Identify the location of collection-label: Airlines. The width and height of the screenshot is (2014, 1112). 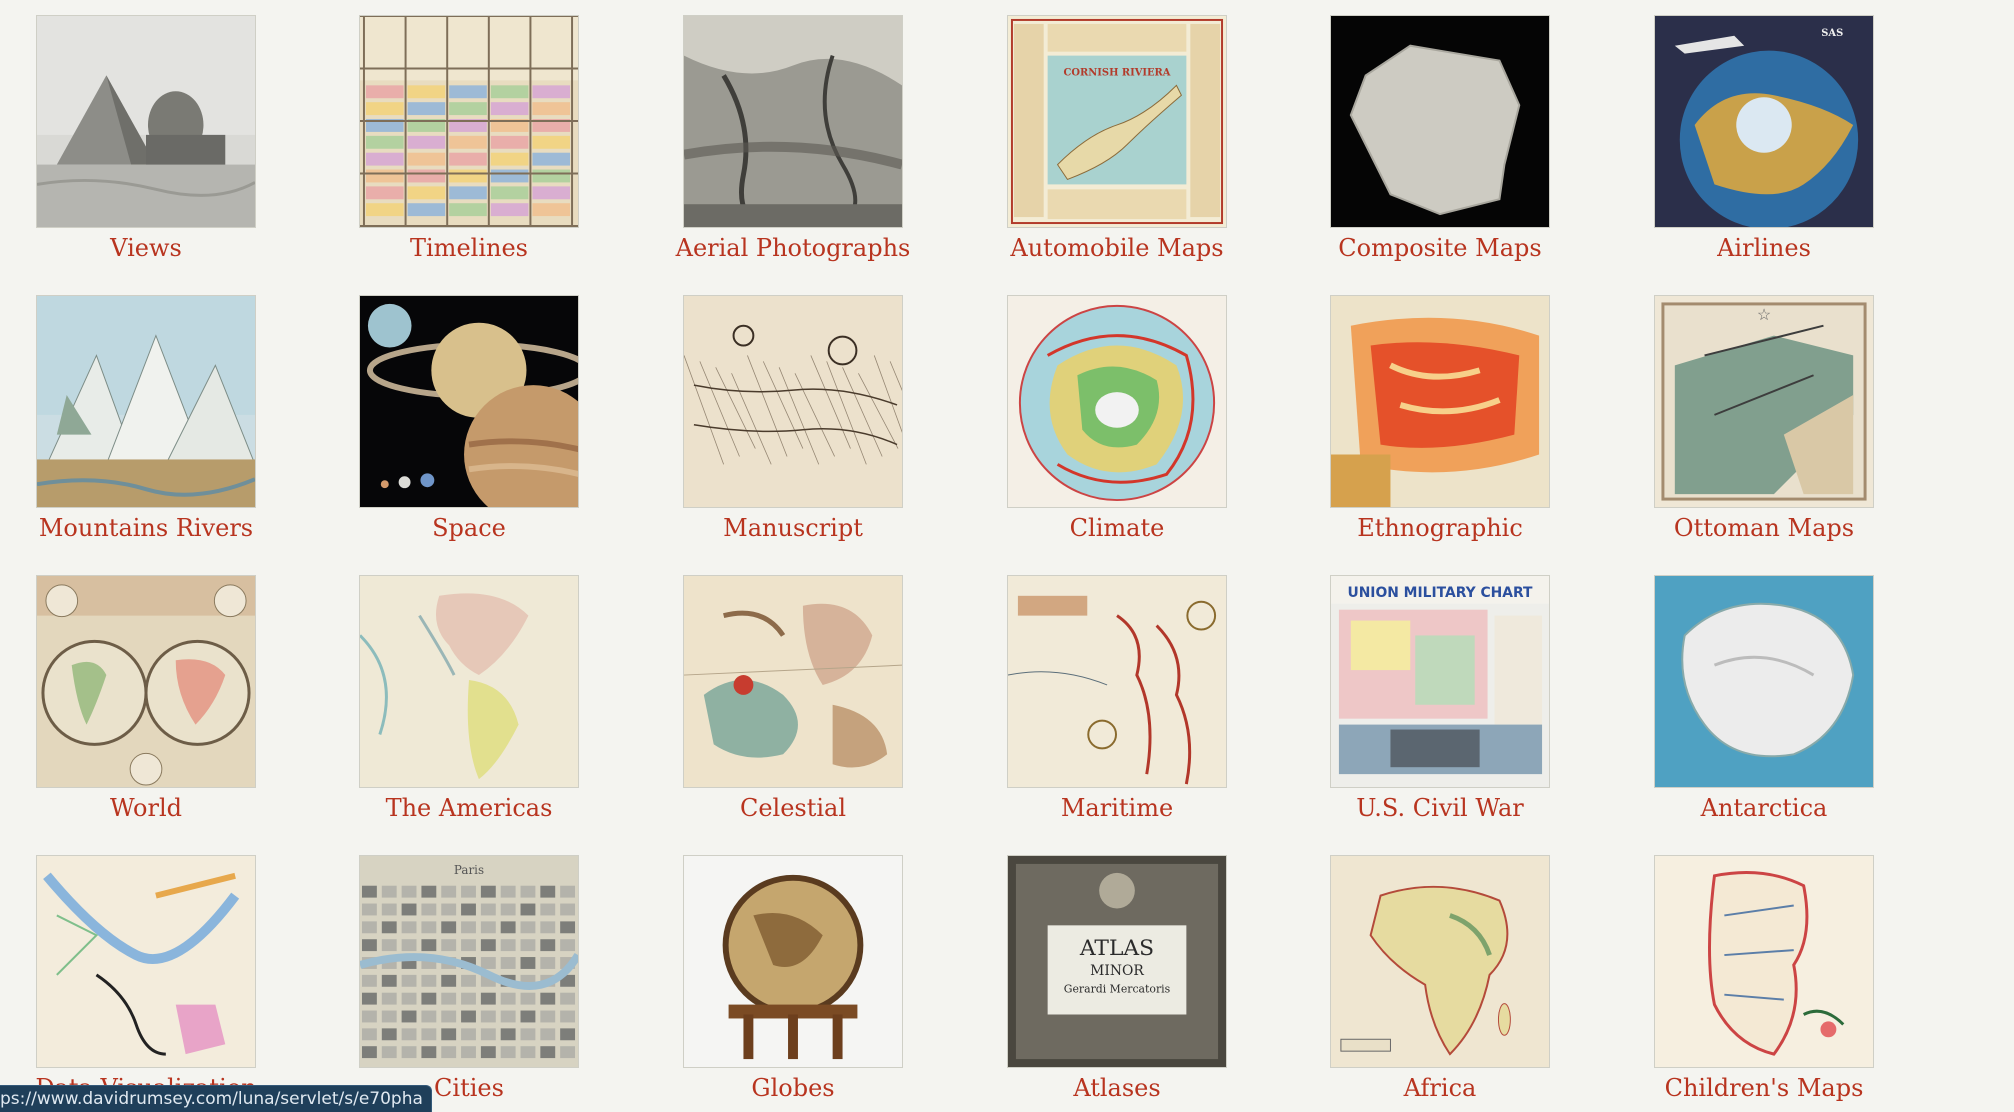
(1764, 248).